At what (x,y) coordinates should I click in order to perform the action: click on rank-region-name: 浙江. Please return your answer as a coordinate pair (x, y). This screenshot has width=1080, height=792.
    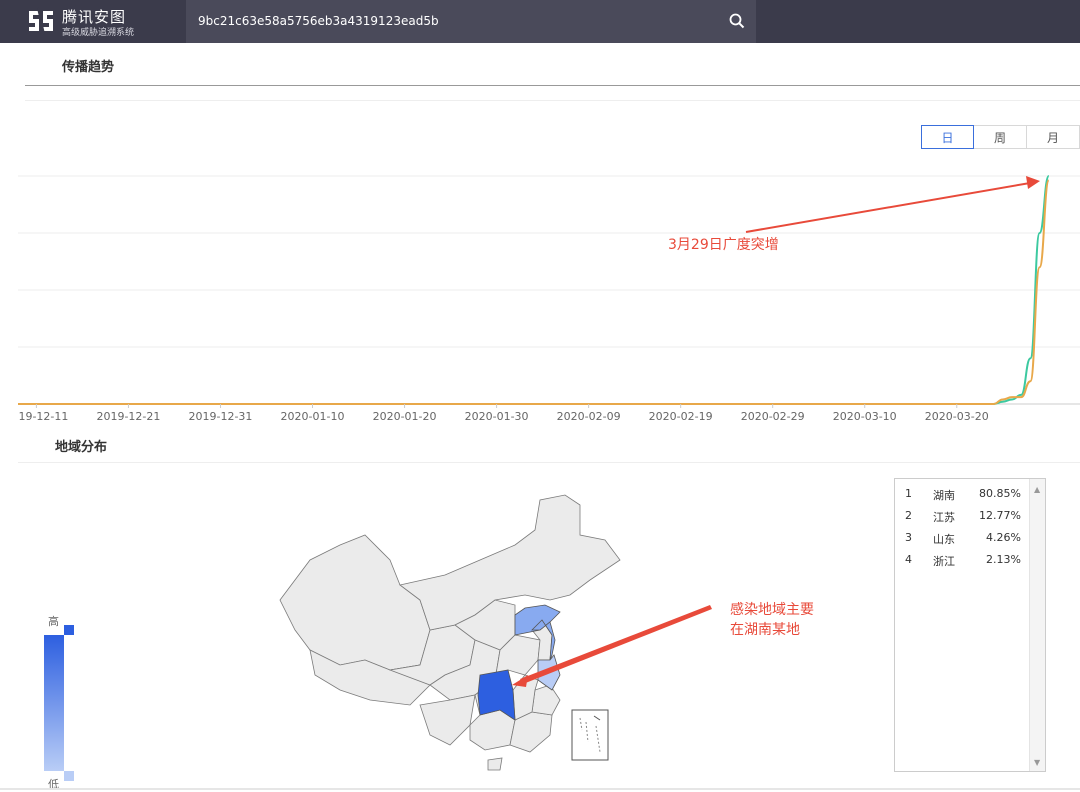
    Looking at the image, I should click on (944, 561).